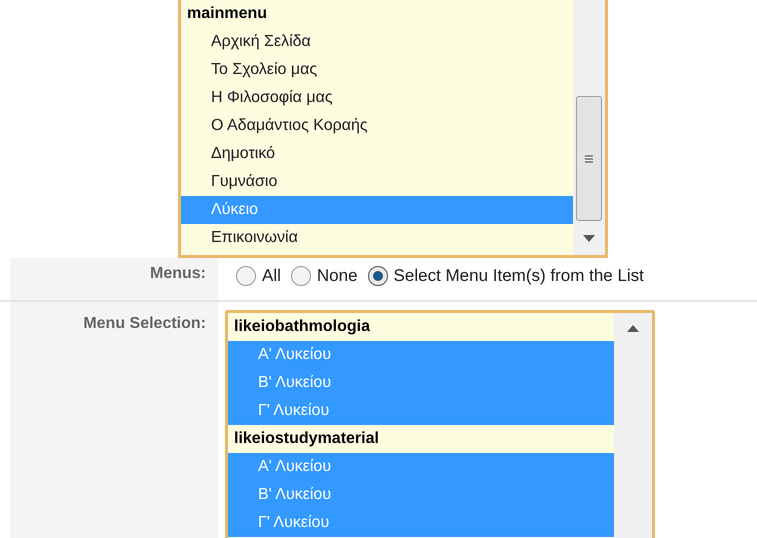 The image size is (757, 538). Describe the element at coordinates (377, 154) in the screenshot. I see `list-option: Δημοτικό` at that location.